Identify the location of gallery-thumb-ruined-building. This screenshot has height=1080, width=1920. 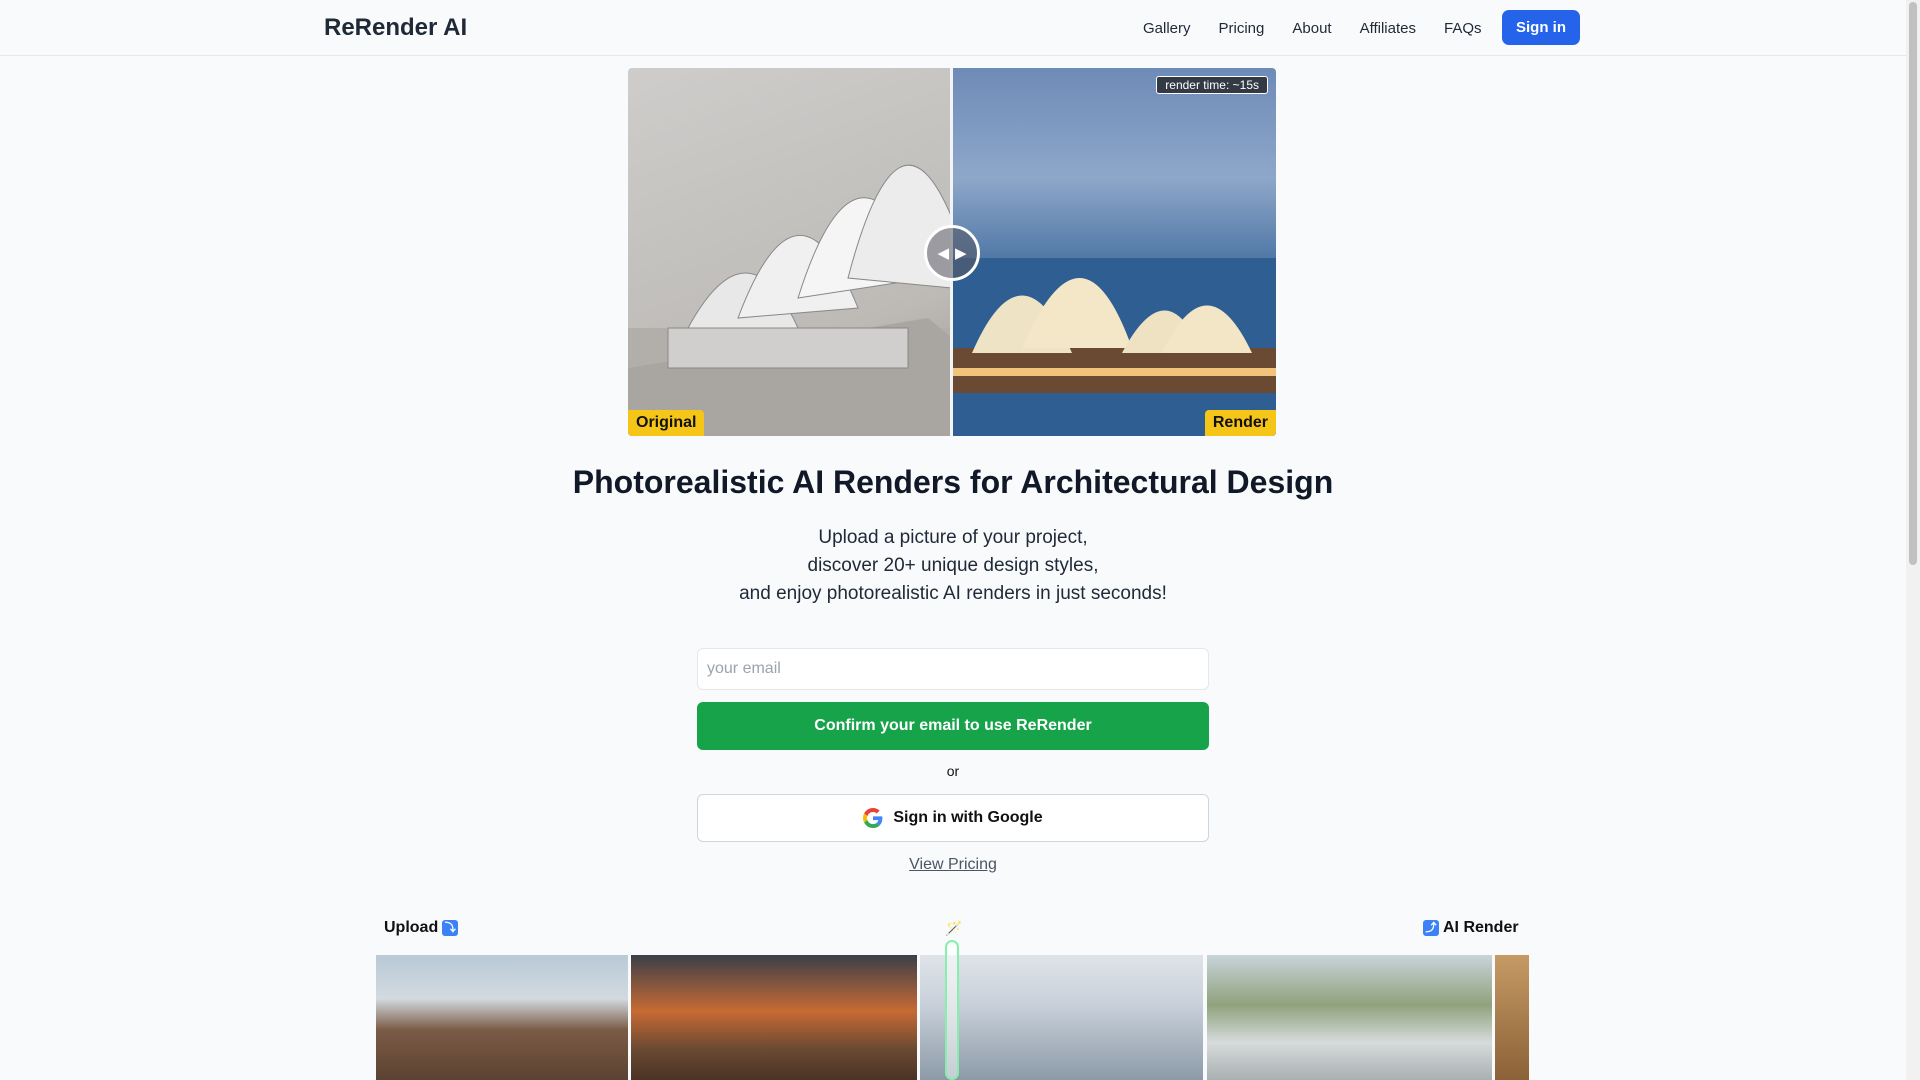
(502, 1017).